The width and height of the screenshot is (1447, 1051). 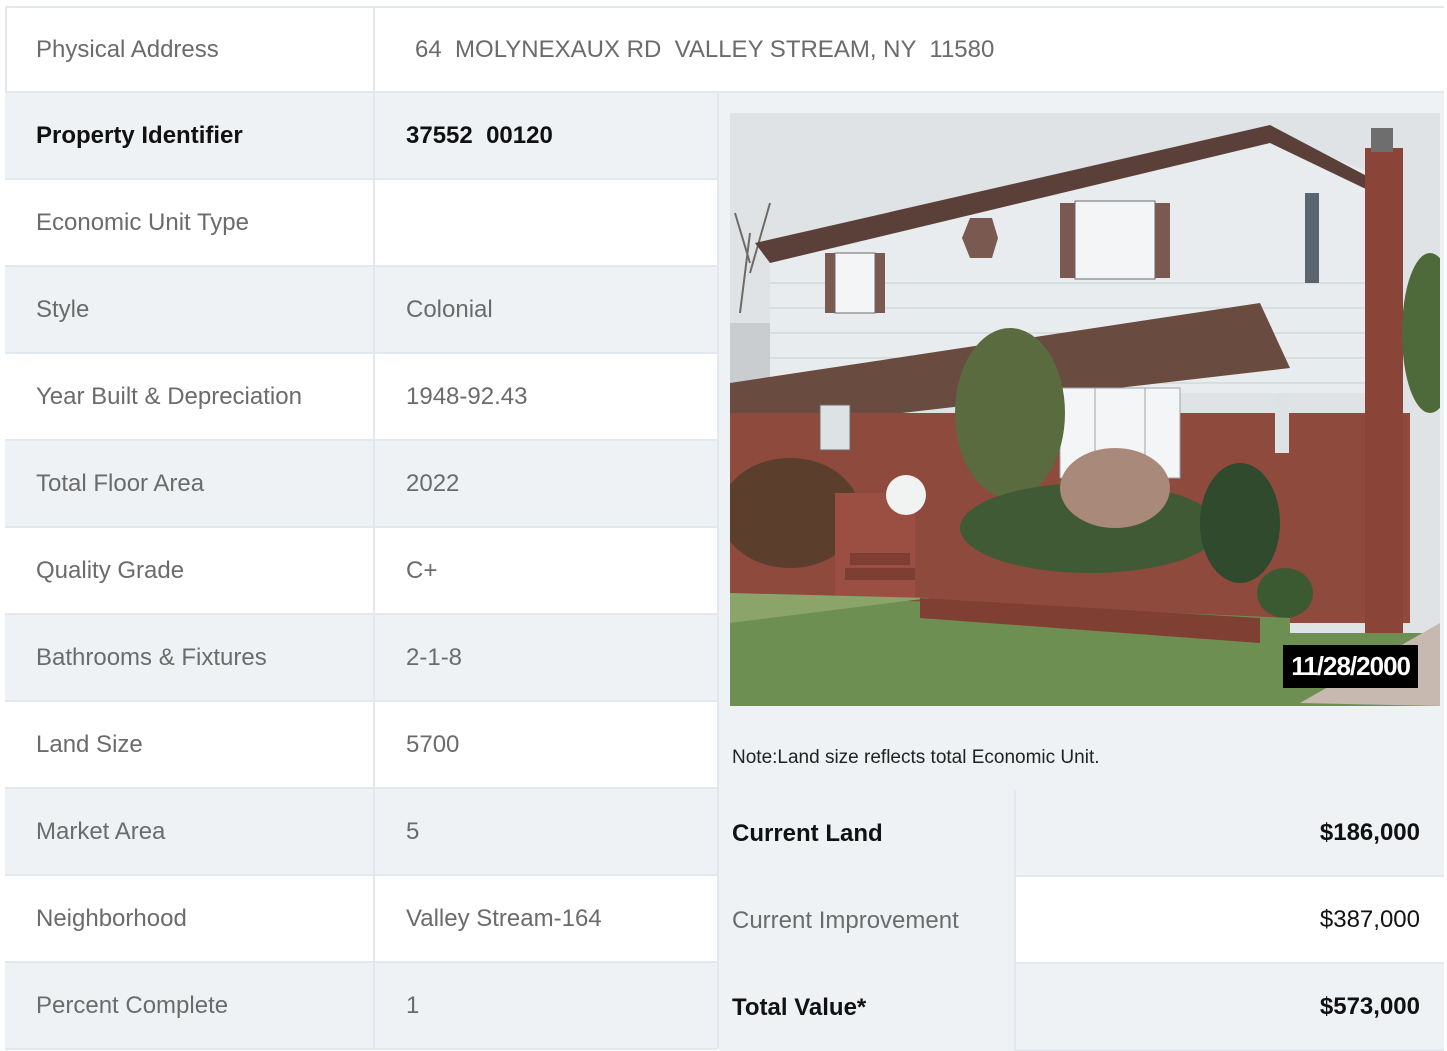 What do you see at coordinates (1229, 920) in the screenshot?
I see `current-improvement-value: $387,000` at bounding box center [1229, 920].